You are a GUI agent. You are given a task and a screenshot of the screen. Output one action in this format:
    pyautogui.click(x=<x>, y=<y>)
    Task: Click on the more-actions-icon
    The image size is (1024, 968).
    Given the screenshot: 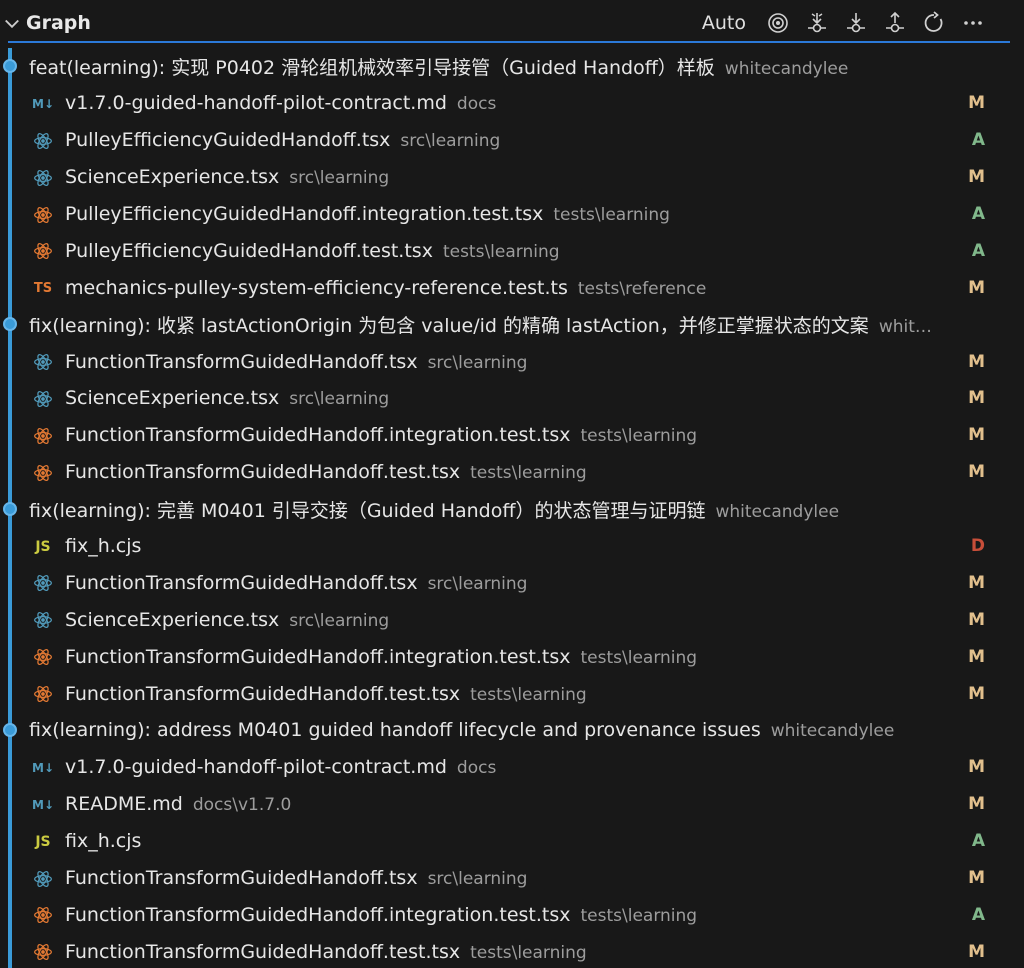 What is the action you would take?
    pyautogui.click(x=973, y=23)
    